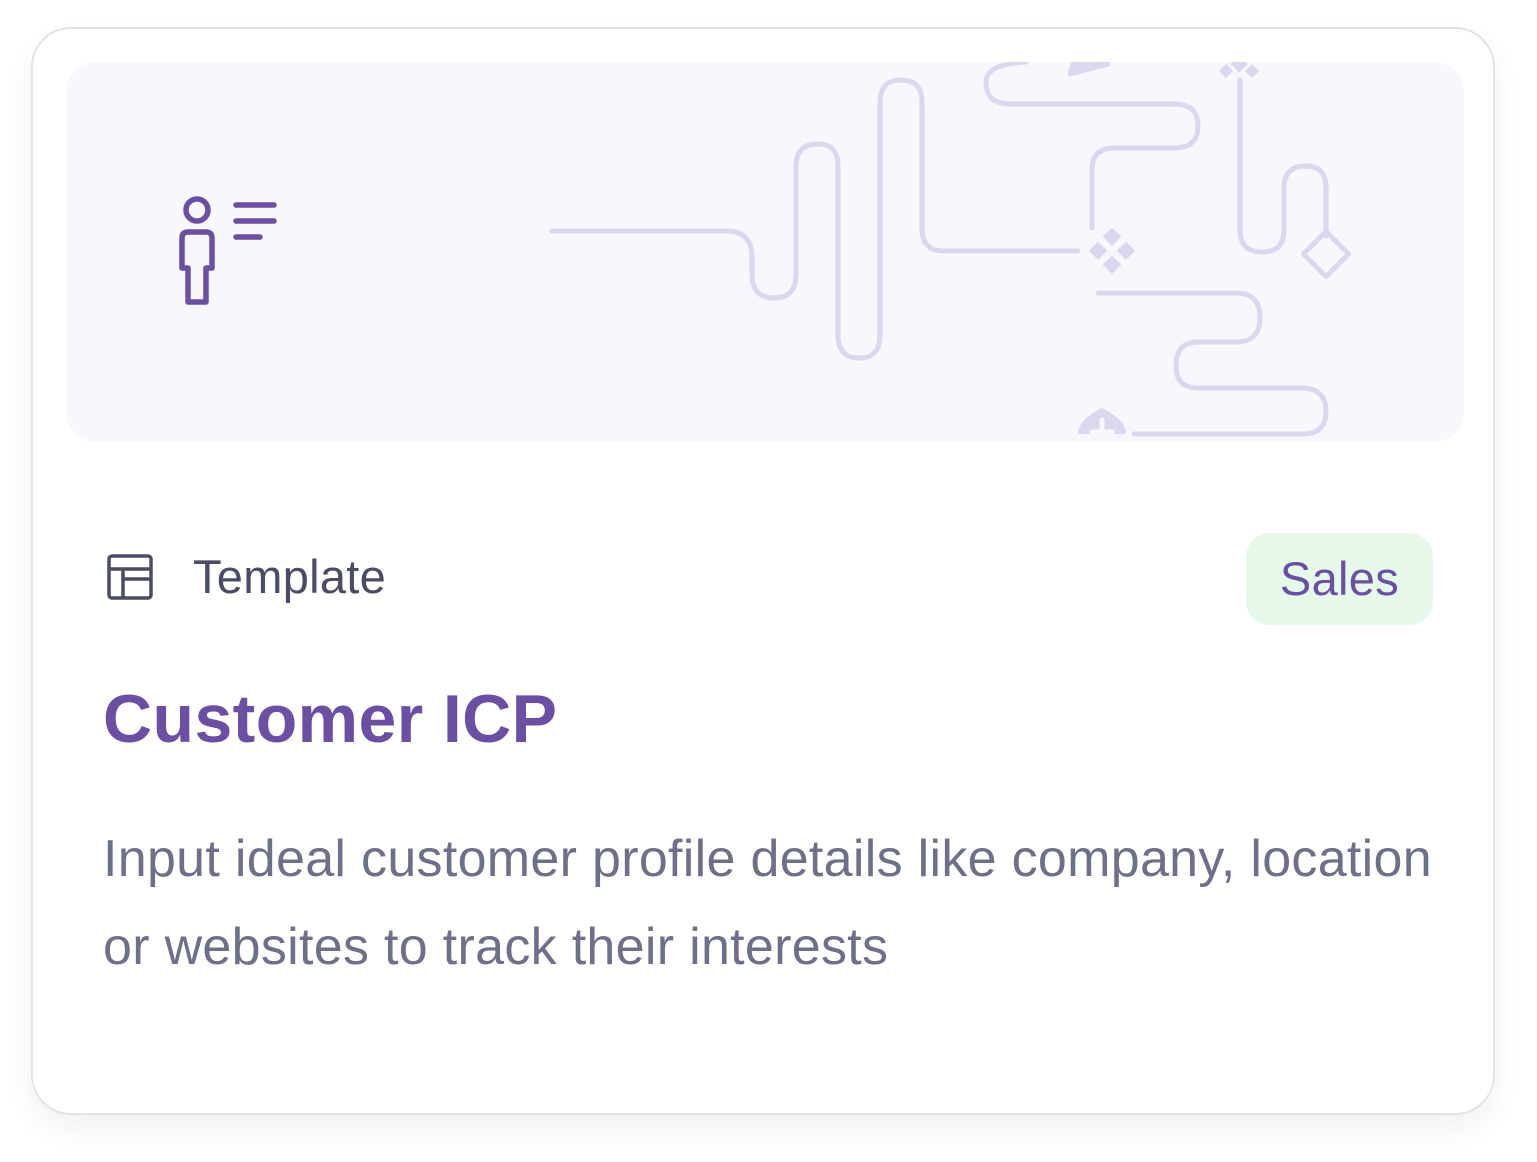  What do you see at coordinates (228, 250) in the screenshot?
I see `person-profile-list-icon` at bounding box center [228, 250].